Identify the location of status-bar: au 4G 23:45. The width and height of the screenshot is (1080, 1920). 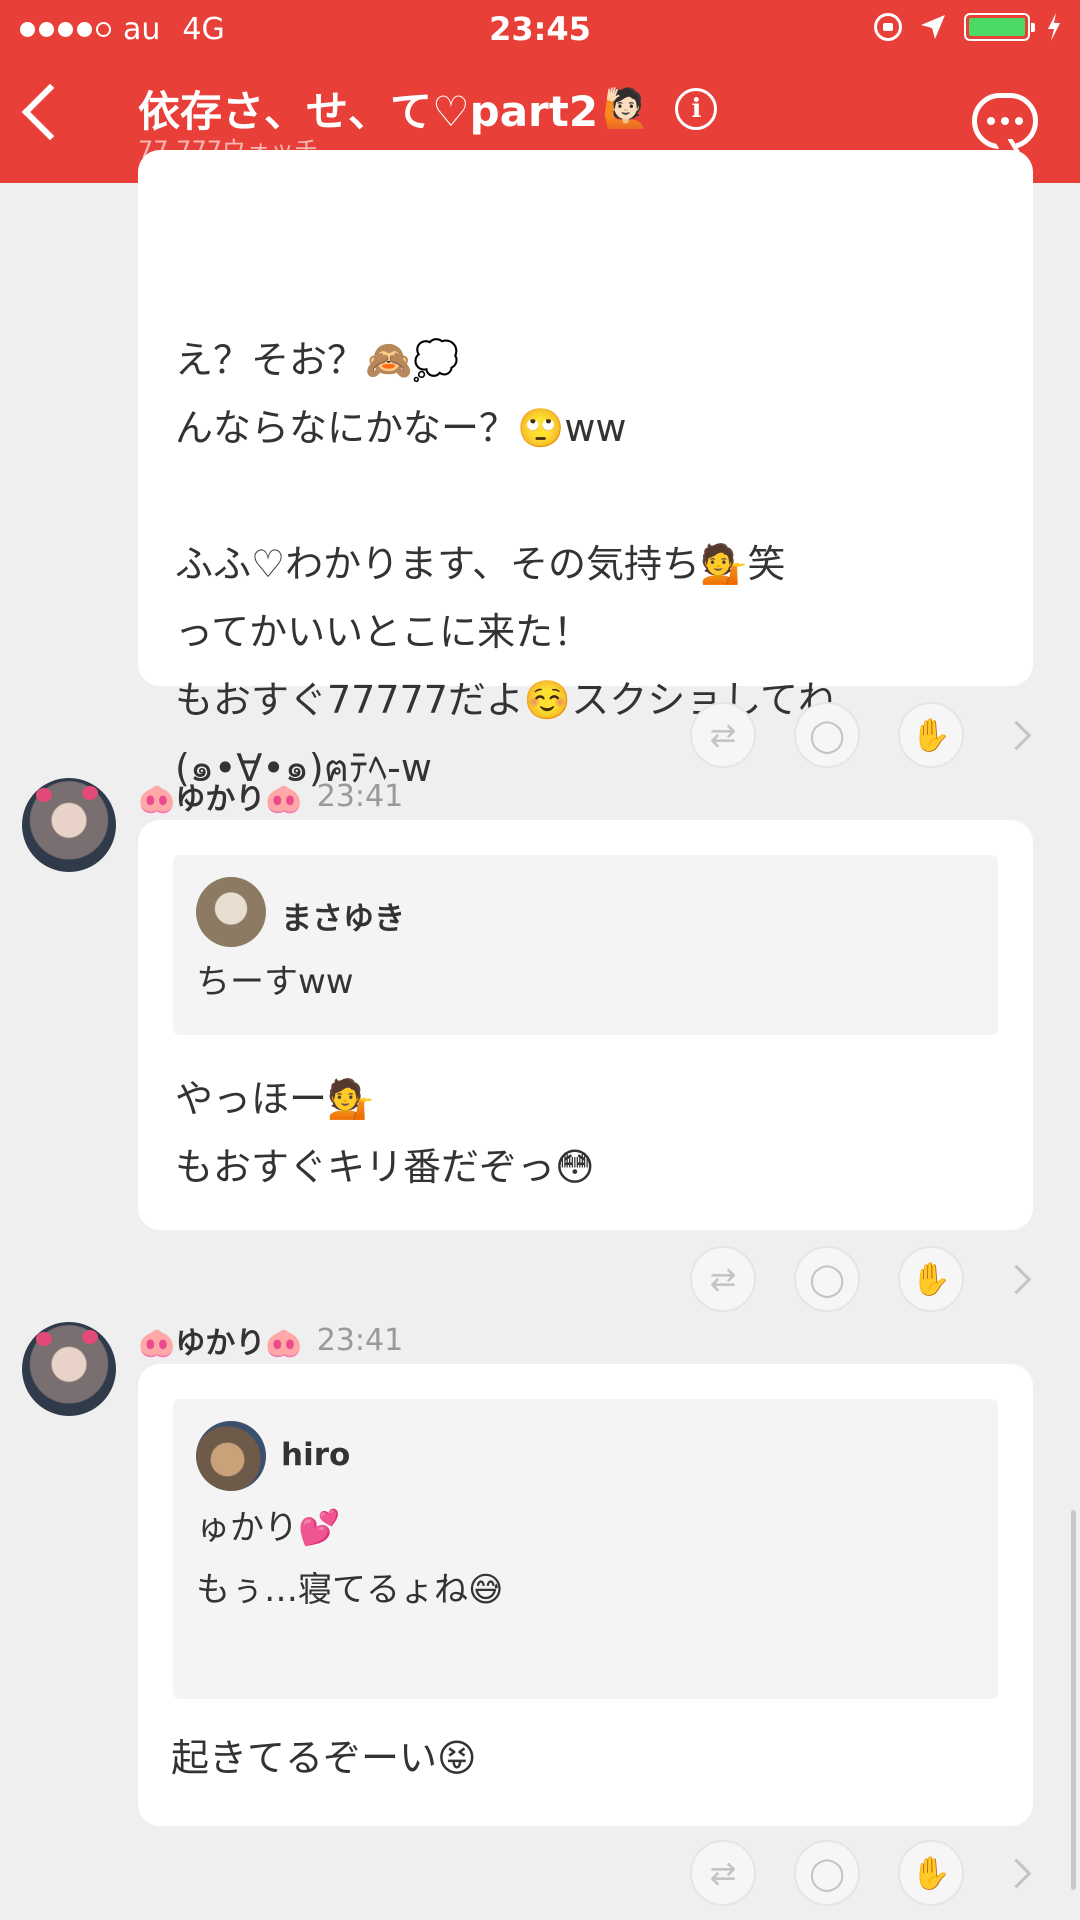
(540, 29).